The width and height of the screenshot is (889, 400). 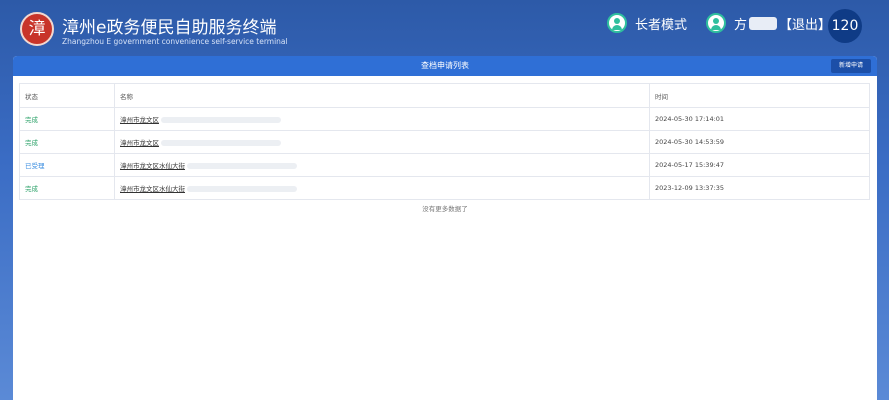 What do you see at coordinates (759, 95) in the screenshot?
I see `column-time: 时间` at bounding box center [759, 95].